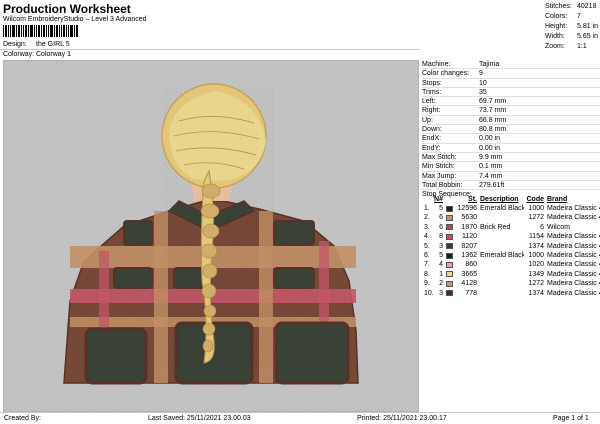 The image size is (600, 424). What do you see at coordinates (558, 6) in the screenshot?
I see `stat-label: Stitches:` at bounding box center [558, 6].